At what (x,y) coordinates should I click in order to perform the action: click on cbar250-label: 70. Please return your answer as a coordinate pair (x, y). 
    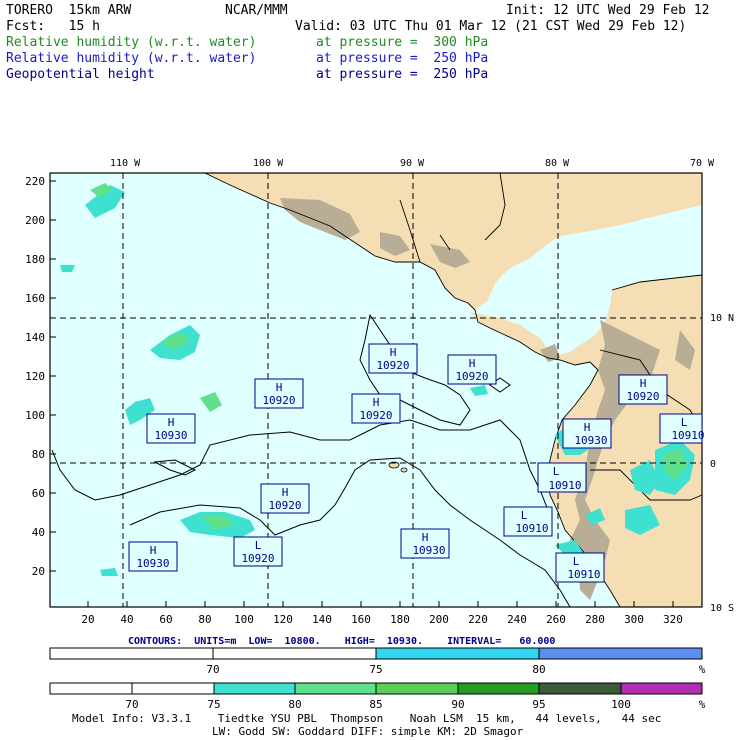
    Looking at the image, I should click on (131, 704).